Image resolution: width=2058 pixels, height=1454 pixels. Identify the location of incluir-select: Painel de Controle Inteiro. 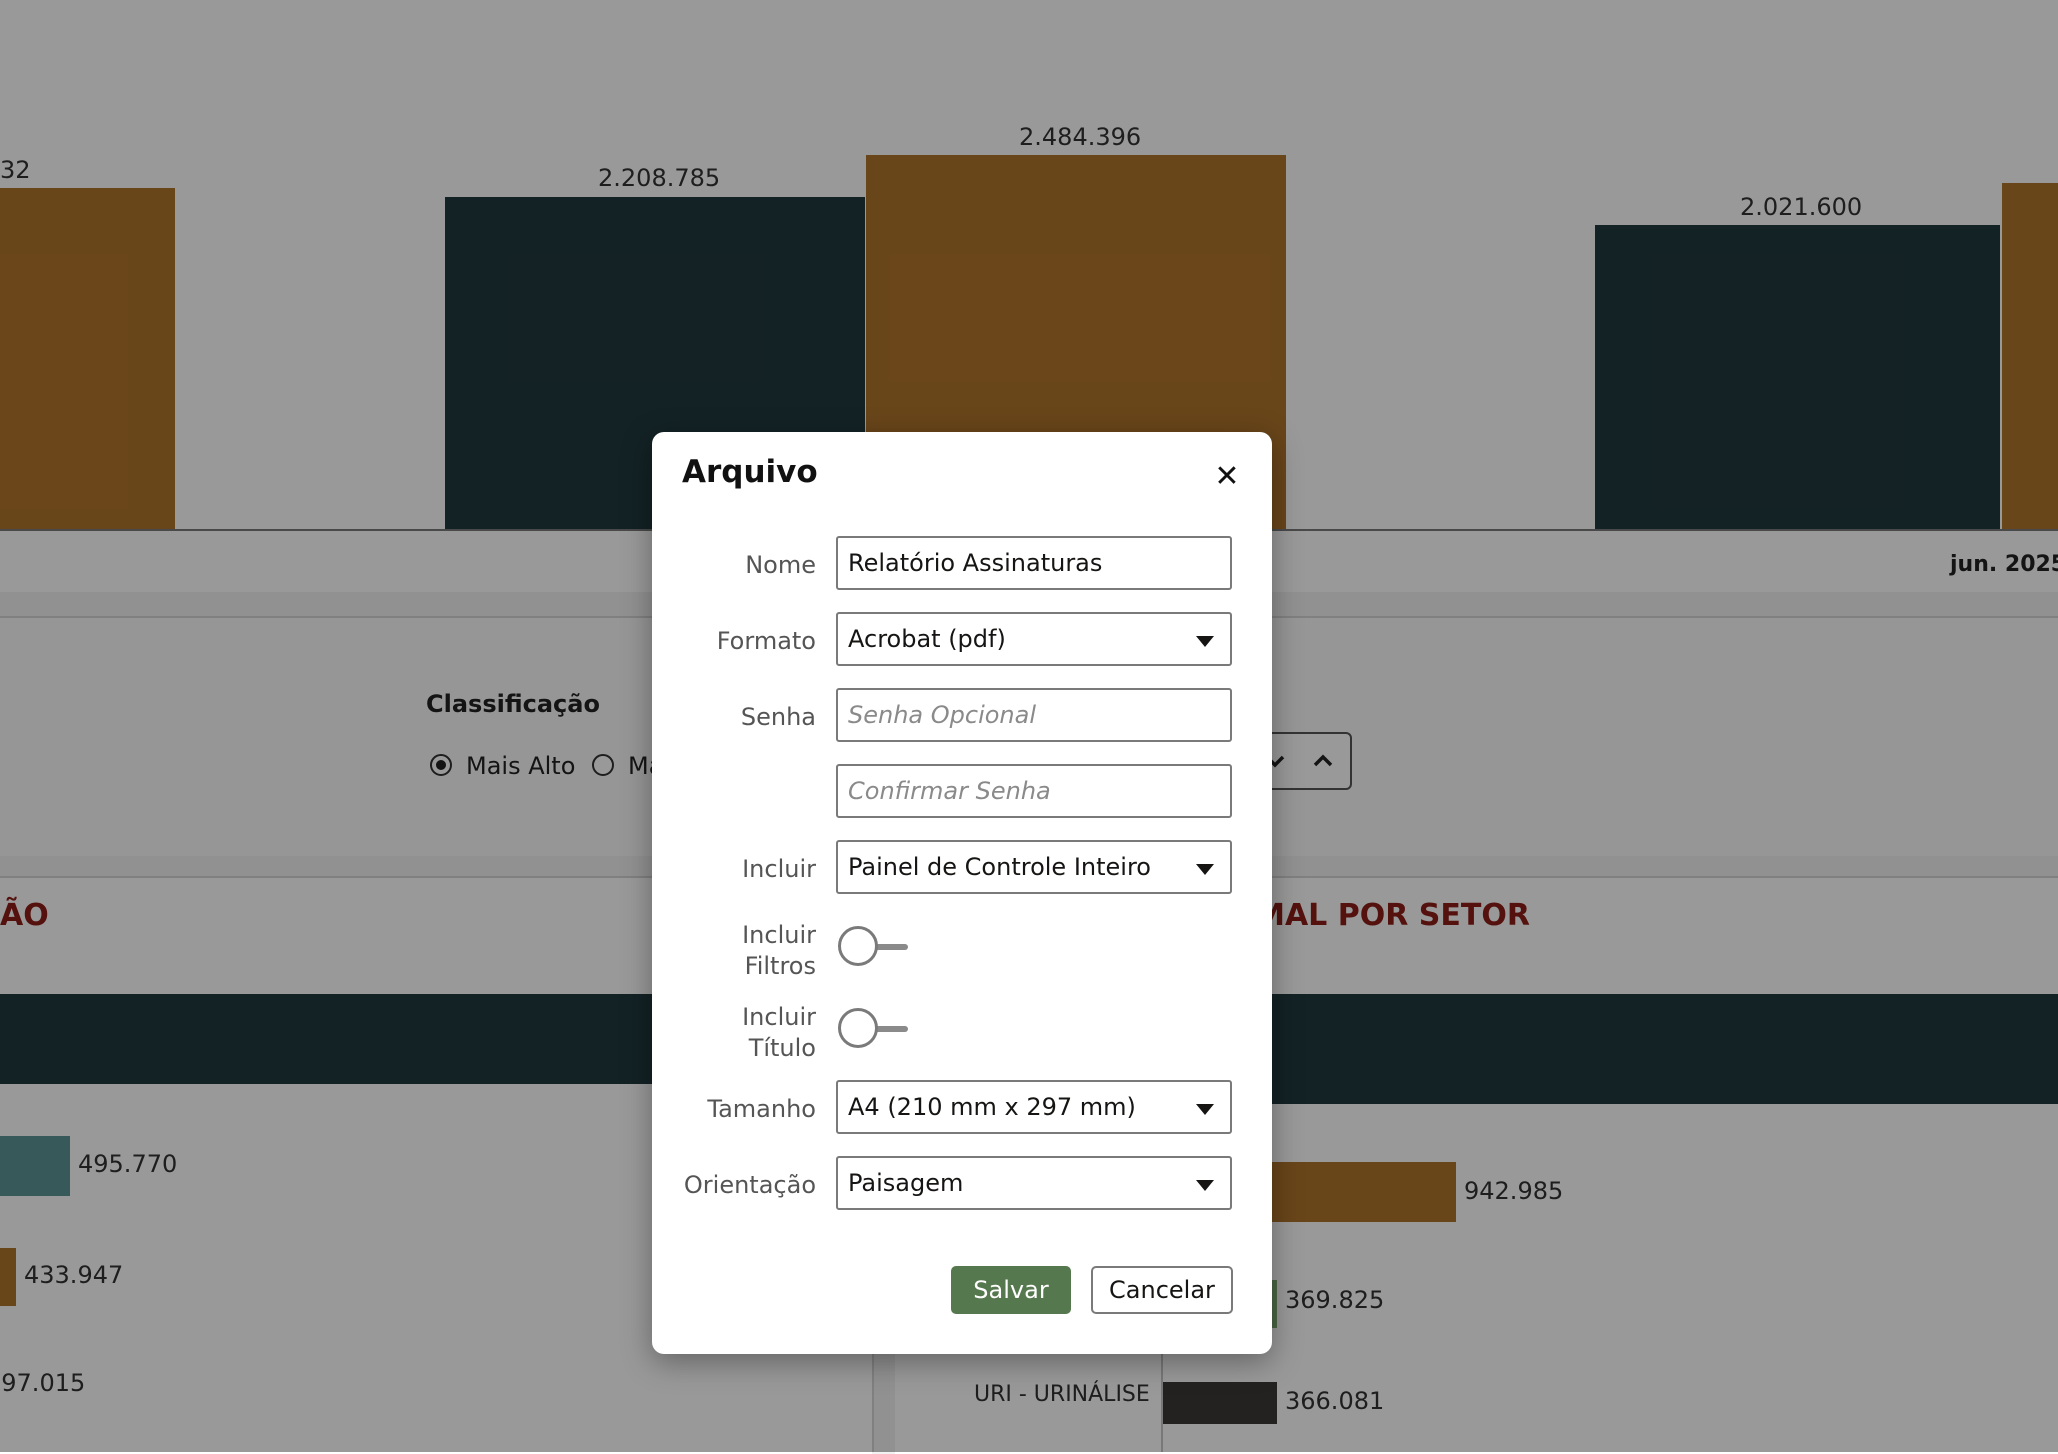
(1034, 867).